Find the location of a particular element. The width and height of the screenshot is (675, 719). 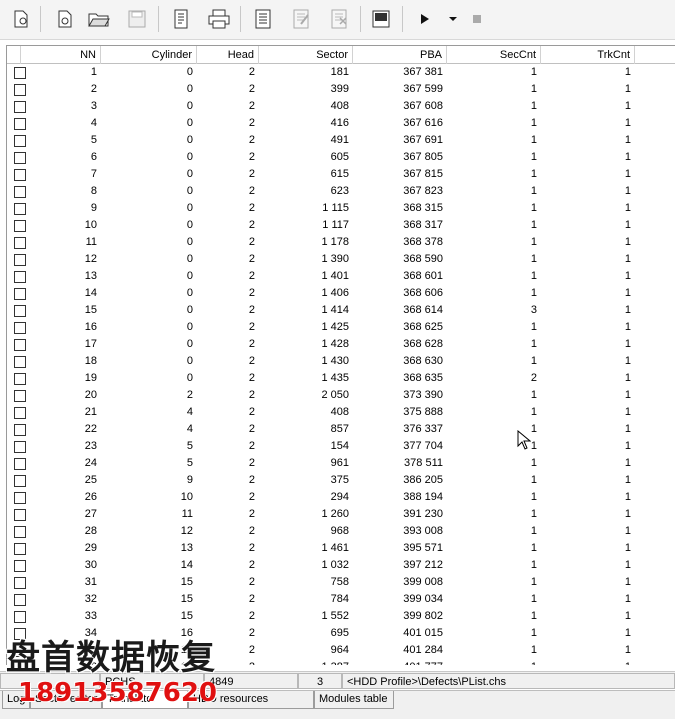

cell-pba: 368 315 is located at coordinates (423, 208).